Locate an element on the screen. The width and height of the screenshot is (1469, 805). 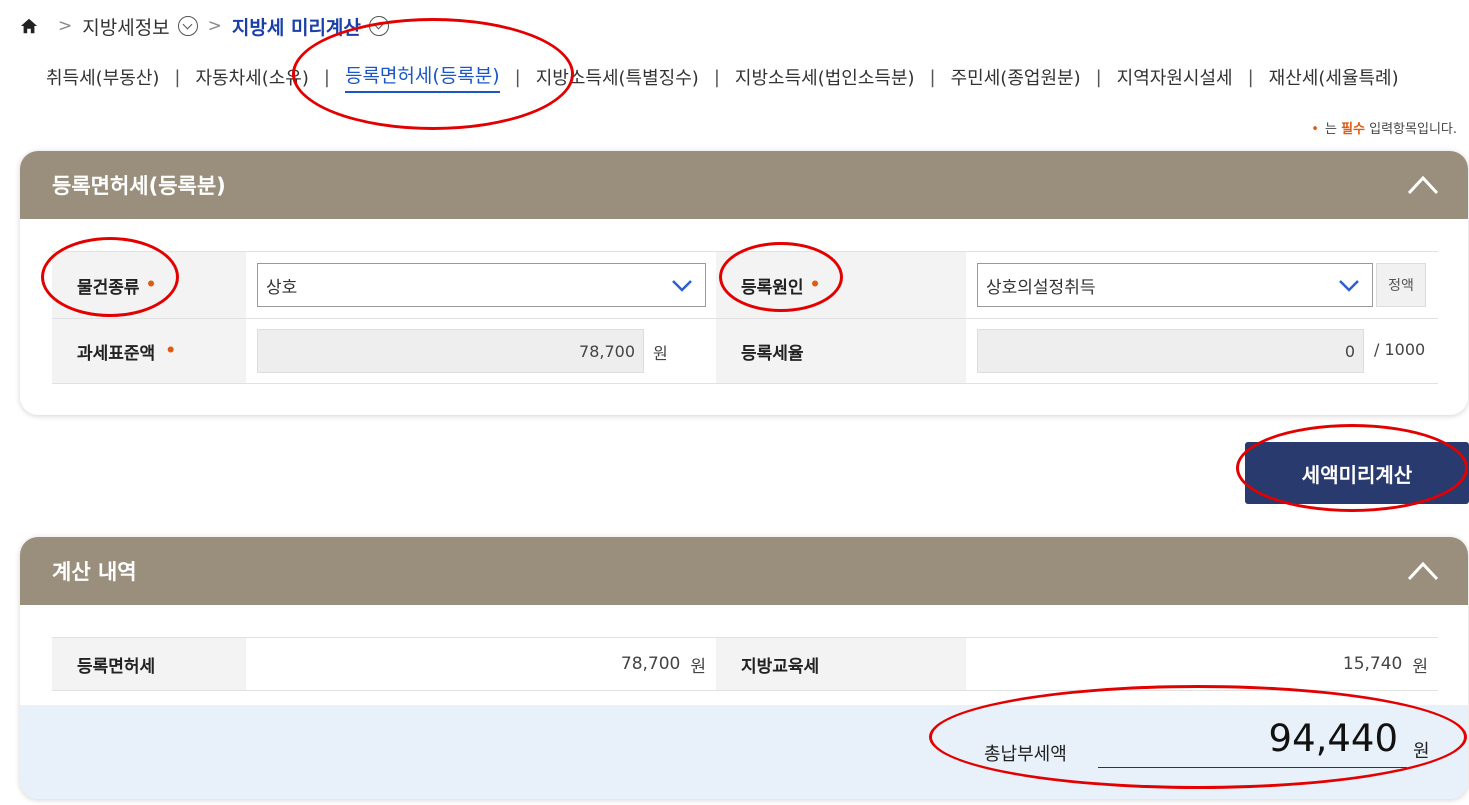
reason-label: 등록원인 • is located at coordinates (841, 285).